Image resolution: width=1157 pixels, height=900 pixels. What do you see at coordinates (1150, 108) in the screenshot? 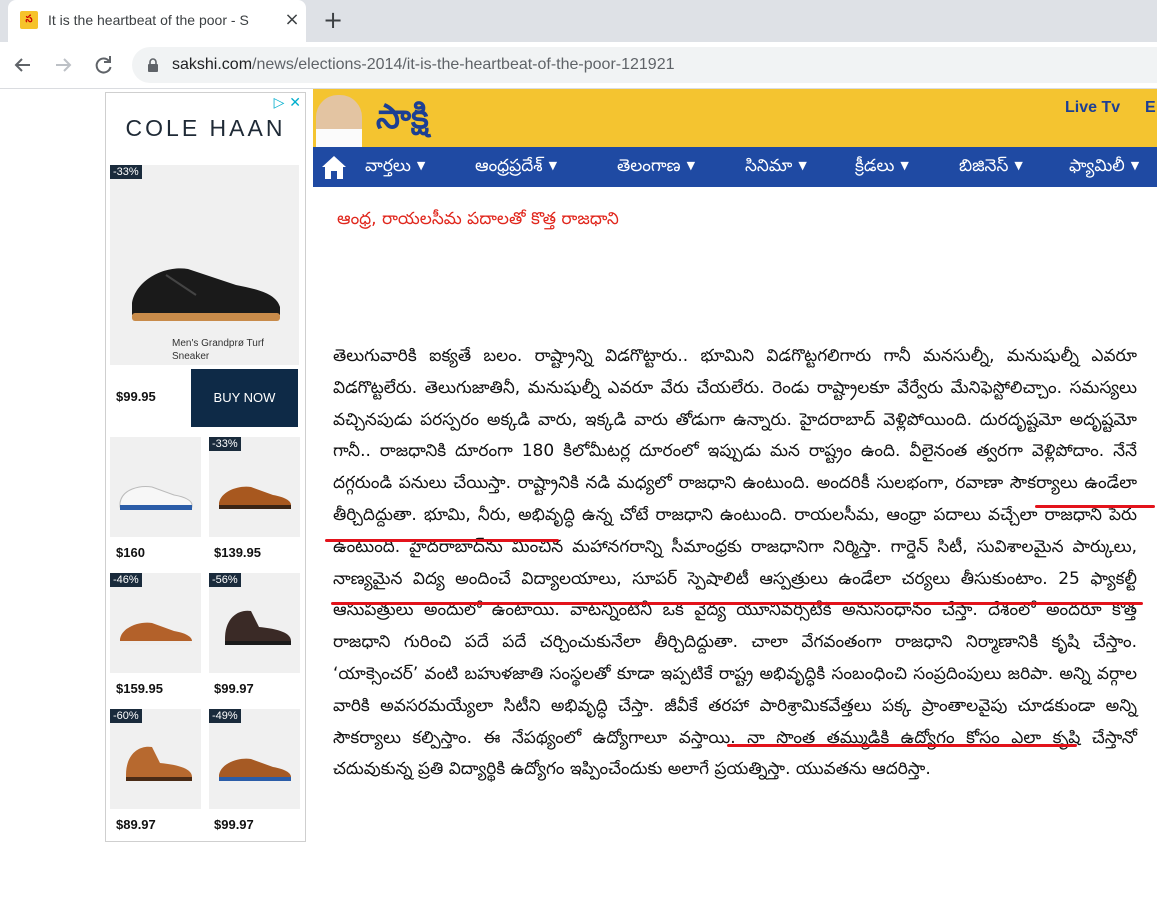
I see `e-paper-link: E` at bounding box center [1150, 108].